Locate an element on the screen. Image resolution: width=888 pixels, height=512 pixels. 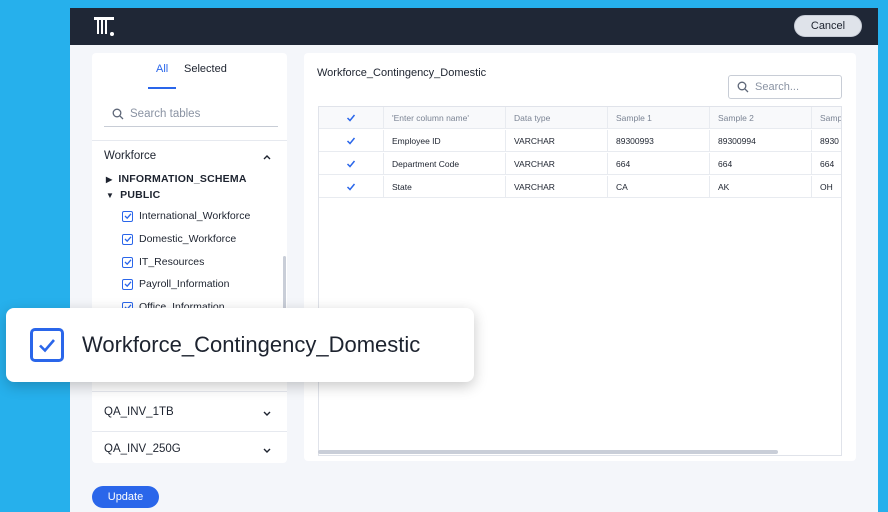
table-row: State VARCHAR CA AK OH is located at coordinates (580, 187).